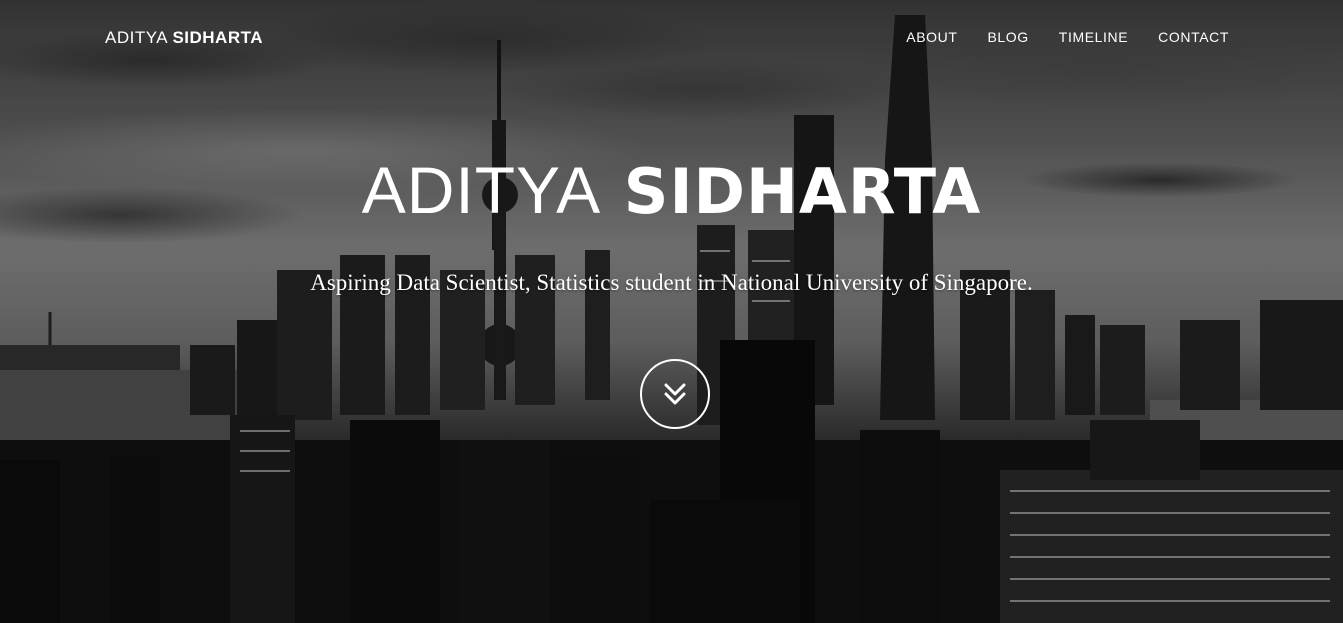  I want to click on nav-link-timeline: TIMELINE, so click(1093, 37).